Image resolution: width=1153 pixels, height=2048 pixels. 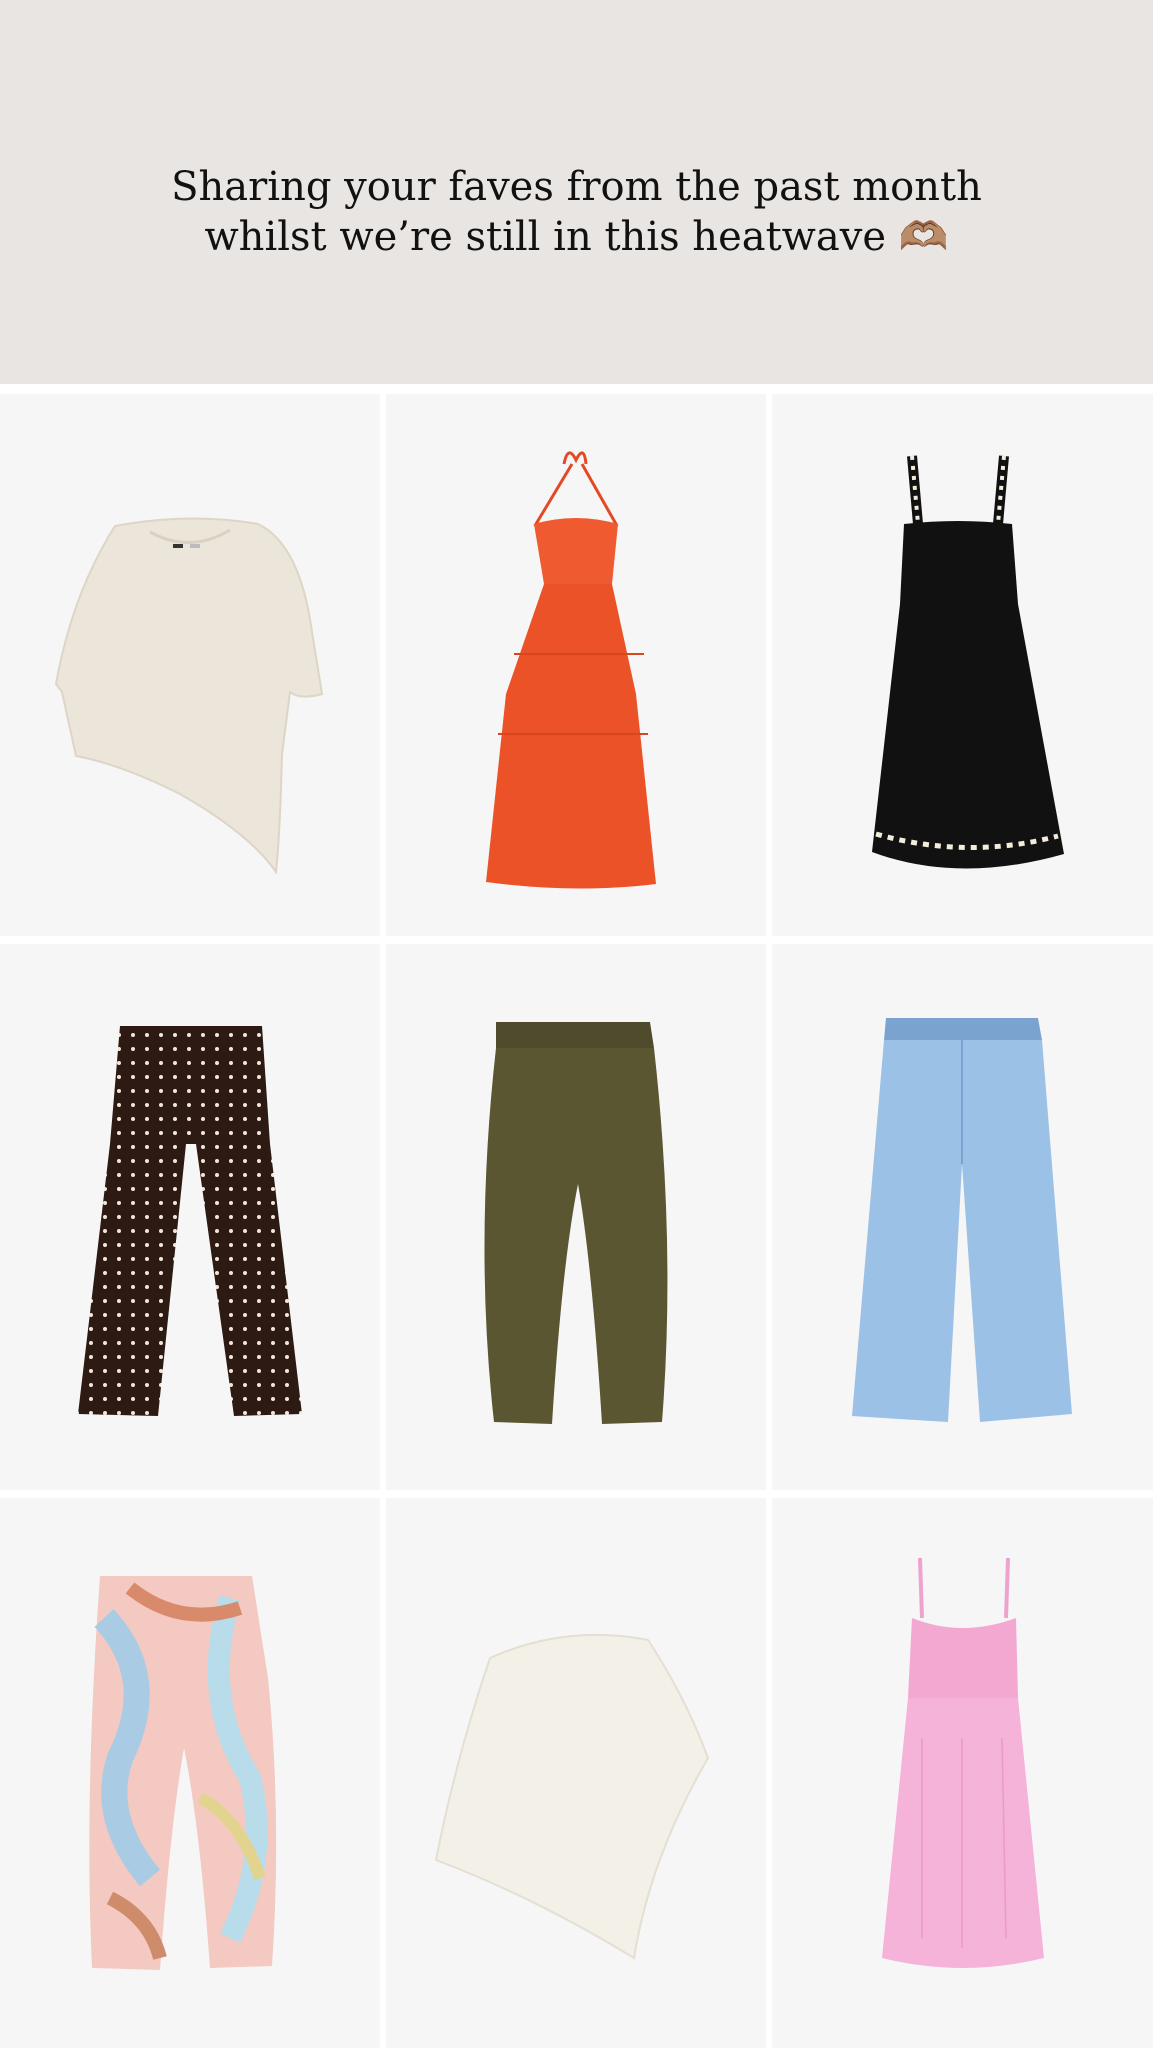 I want to click on product-tile-polka-trousers, so click(x=190, y=1217).